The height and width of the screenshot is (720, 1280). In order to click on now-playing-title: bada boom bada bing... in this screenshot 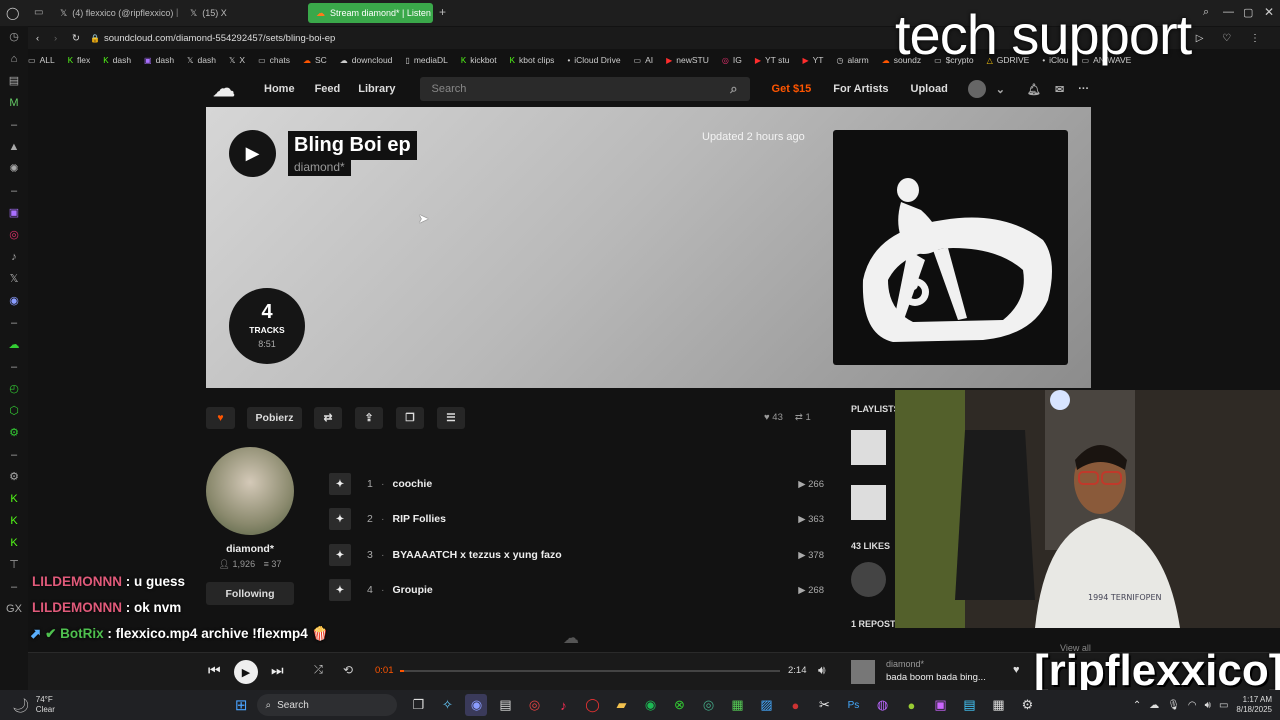, I will do `click(936, 677)`.